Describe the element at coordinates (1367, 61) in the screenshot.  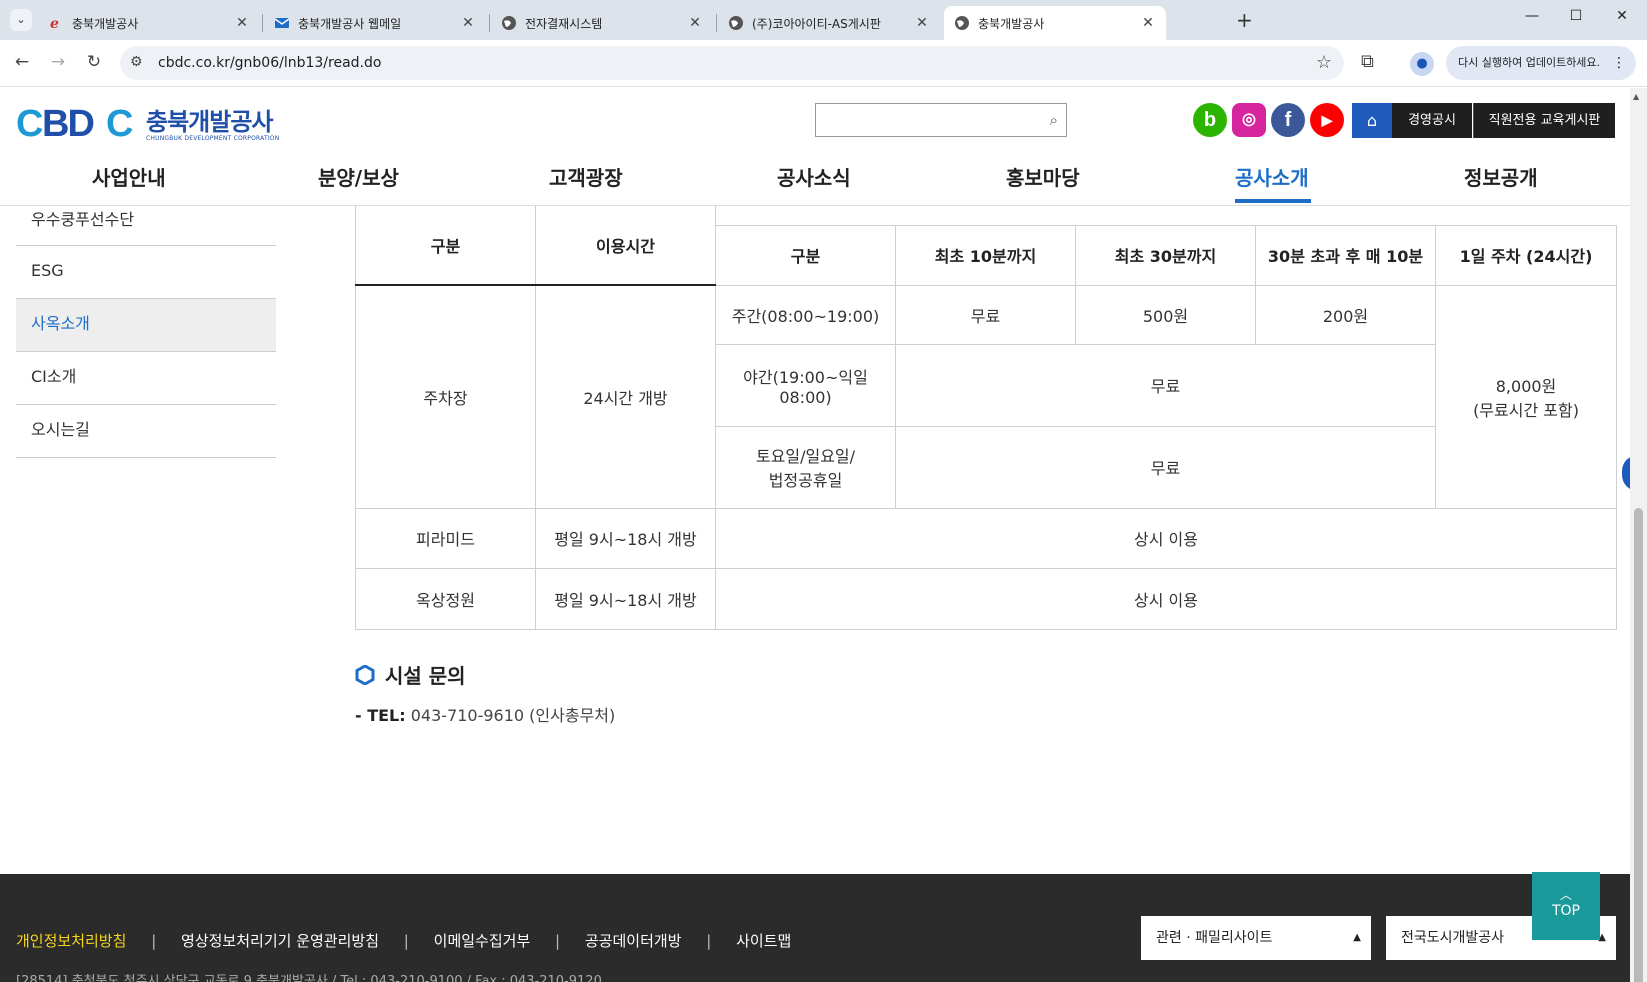
I see `extensions-puzzle-icon: ⧉` at that location.